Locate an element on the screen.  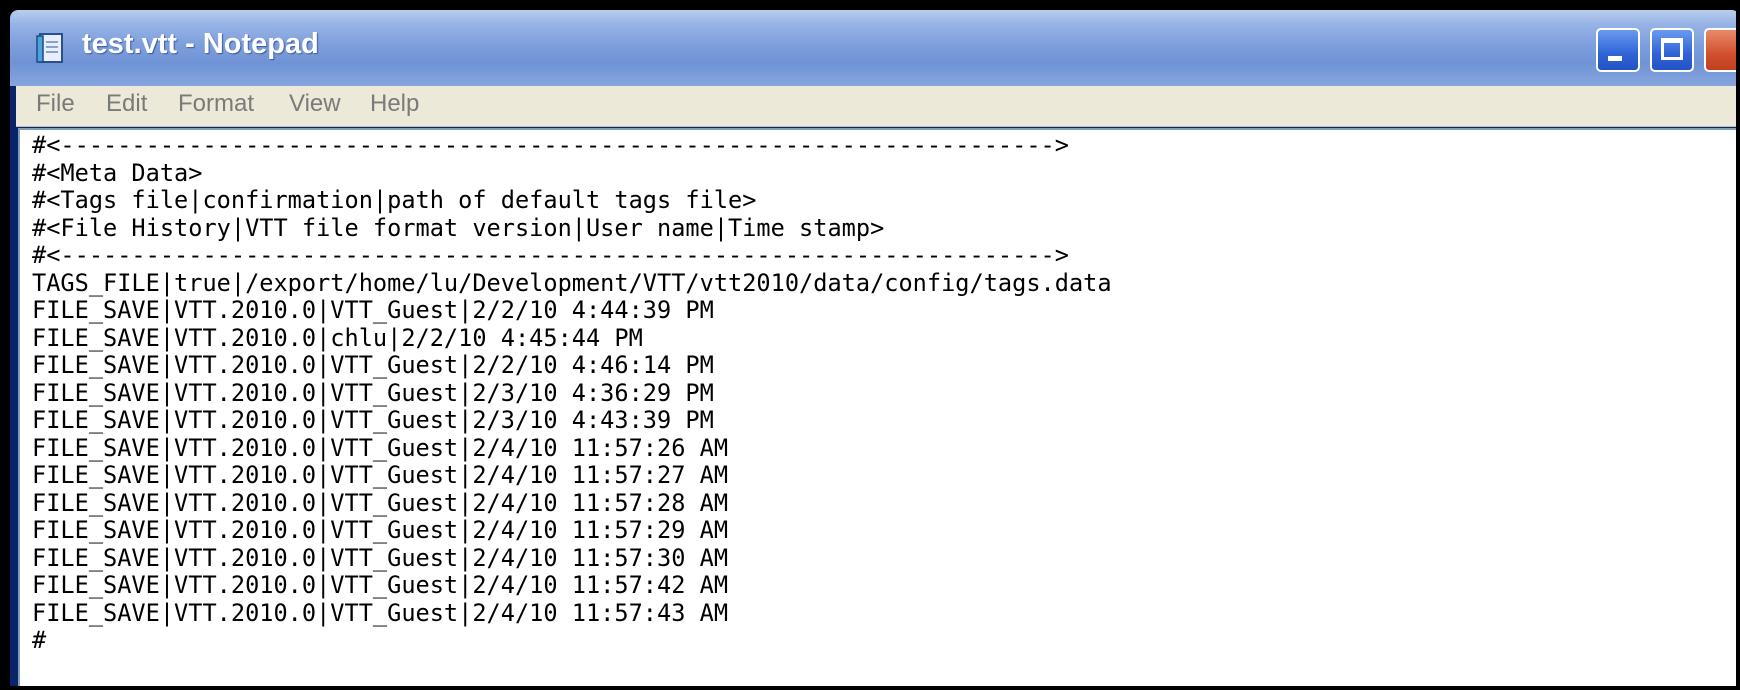
menu-view: View is located at coordinates (315, 104).